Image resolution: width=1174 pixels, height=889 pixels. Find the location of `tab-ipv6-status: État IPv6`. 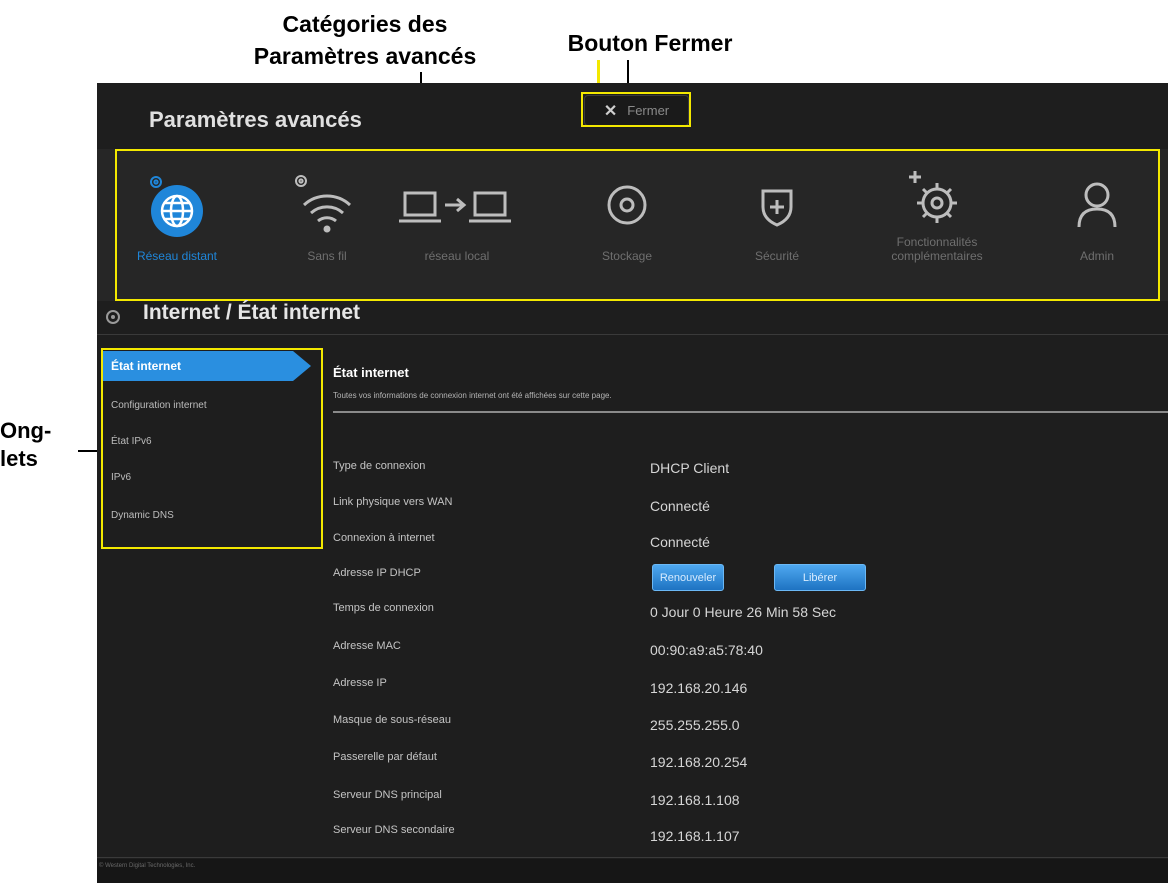

tab-ipv6-status: État IPv6 is located at coordinates (201, 442).